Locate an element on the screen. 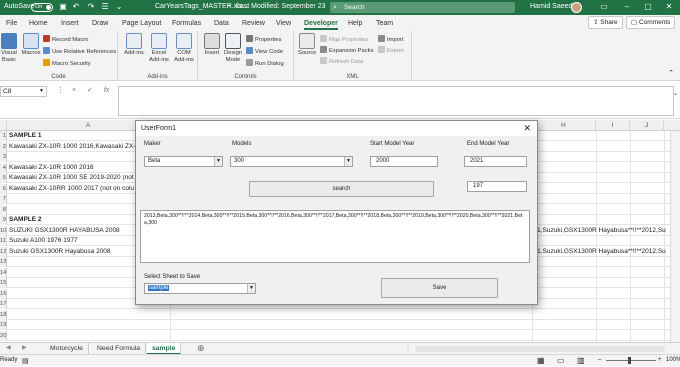 The height and width of the screenshot is (367, 680). com-addins-button: COM Add-ins is located at coordinates (184, 48).